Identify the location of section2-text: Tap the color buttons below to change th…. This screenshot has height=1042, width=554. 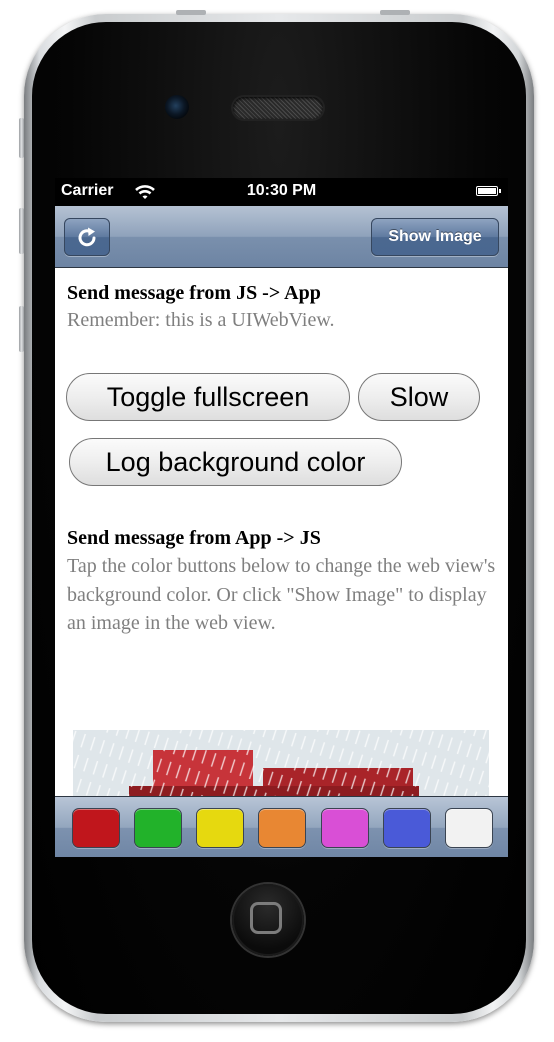
(281, 594).